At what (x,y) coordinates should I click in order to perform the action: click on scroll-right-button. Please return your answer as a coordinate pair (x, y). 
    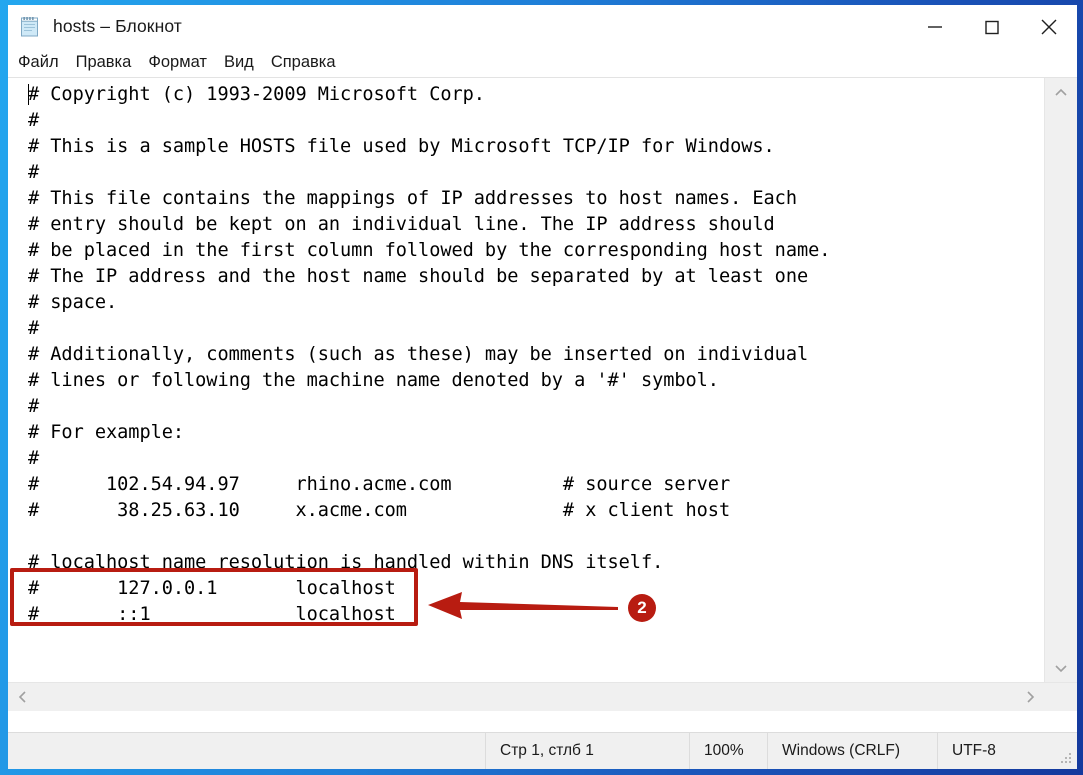
    Looking at the image, I should click on (1030, 696).